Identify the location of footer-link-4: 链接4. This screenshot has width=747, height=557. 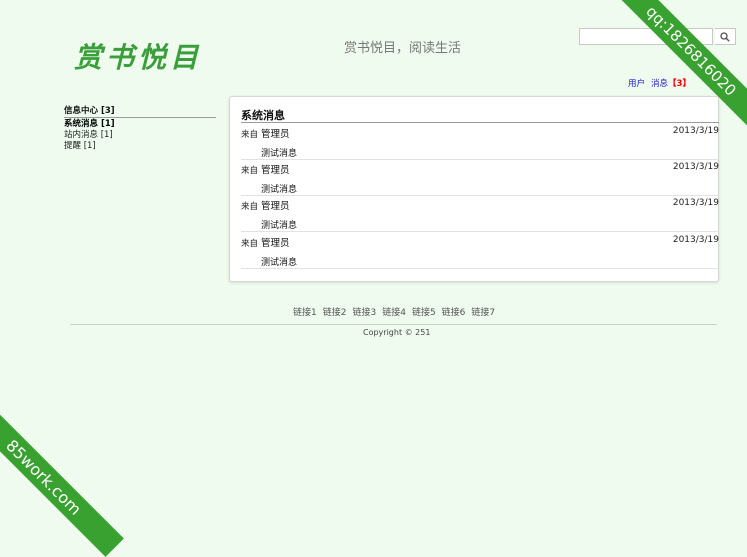
(394, 311).